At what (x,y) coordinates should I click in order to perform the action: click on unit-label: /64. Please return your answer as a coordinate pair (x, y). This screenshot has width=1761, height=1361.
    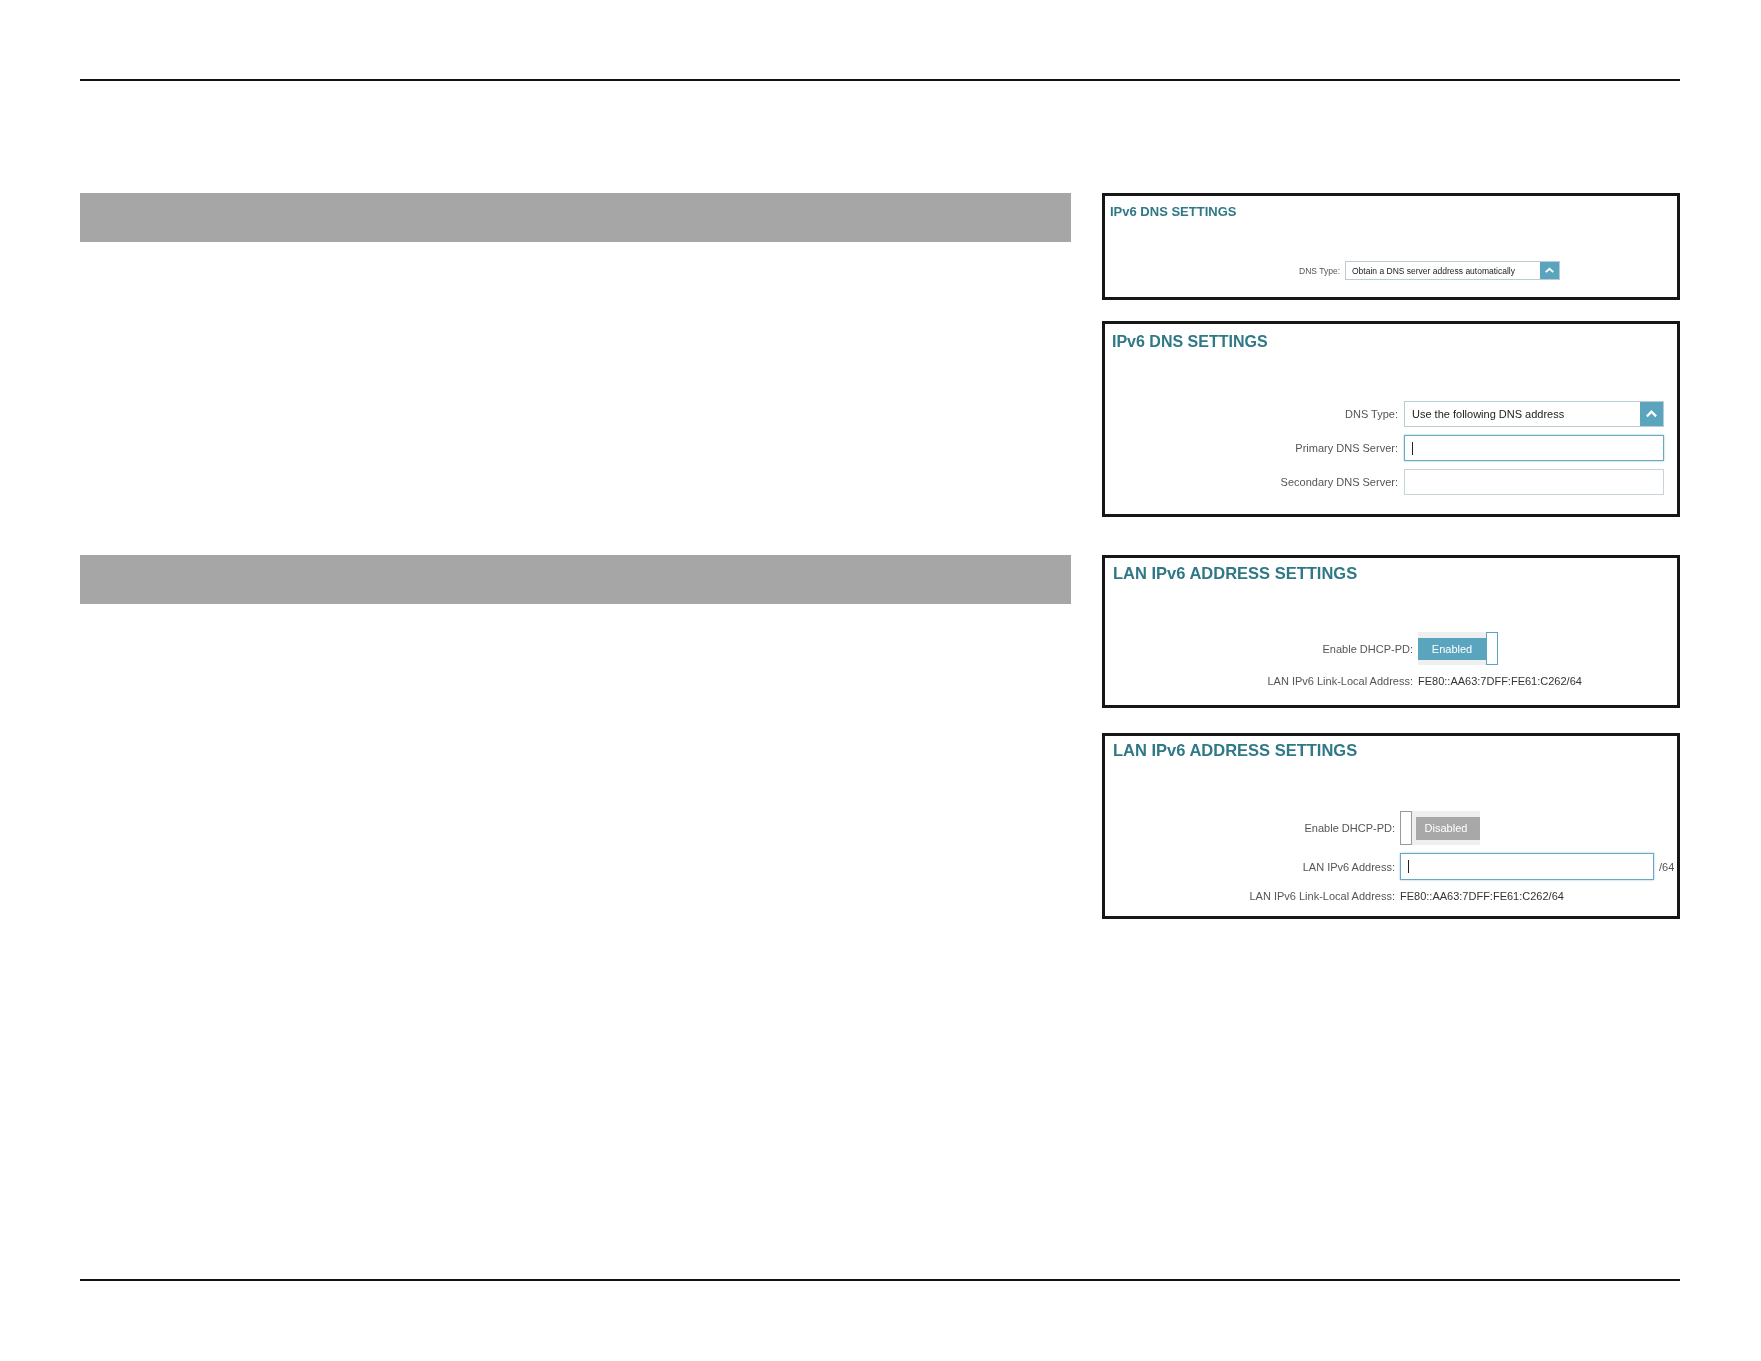
    Looking at the image, I should click on (1667, 866).